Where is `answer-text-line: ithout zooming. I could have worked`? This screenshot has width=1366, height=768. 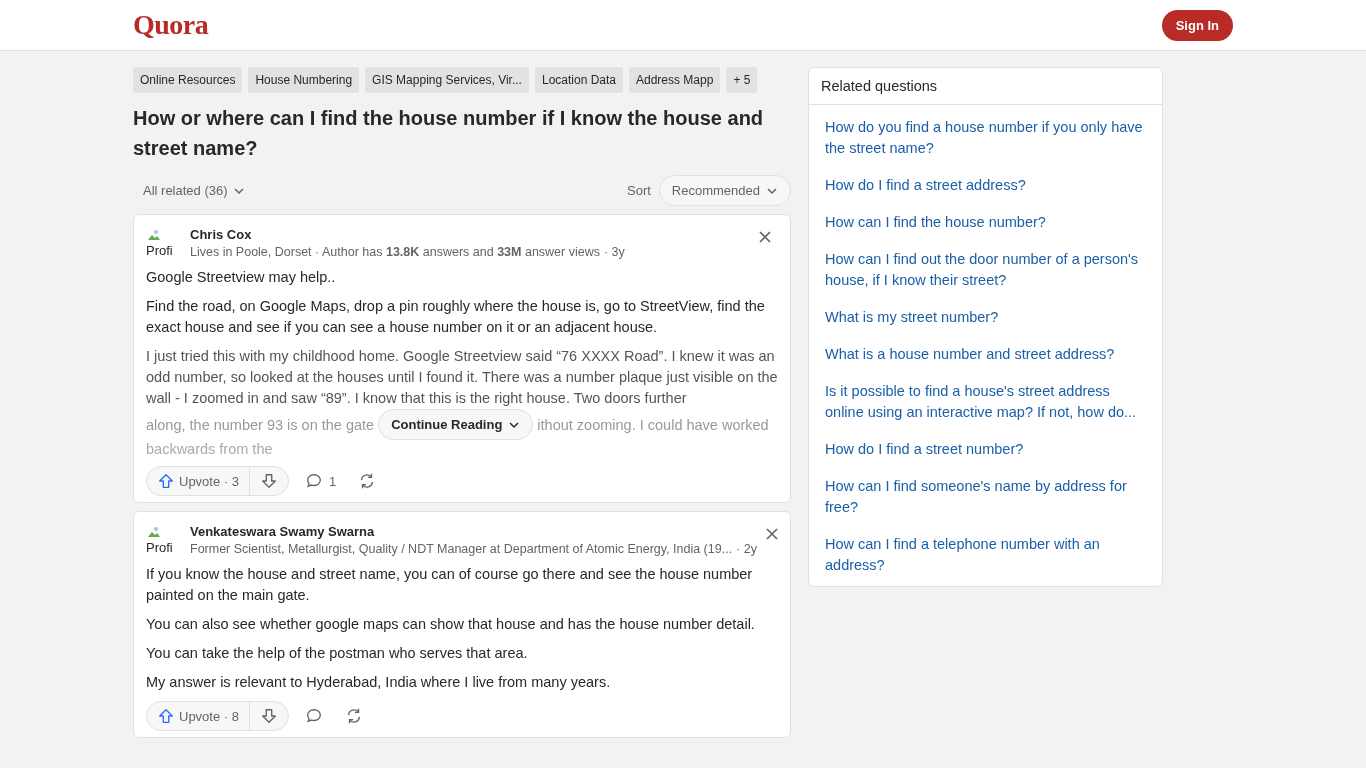 answer-text-line: ithout zooming. I could have worked is located at coordinates (653, 424).